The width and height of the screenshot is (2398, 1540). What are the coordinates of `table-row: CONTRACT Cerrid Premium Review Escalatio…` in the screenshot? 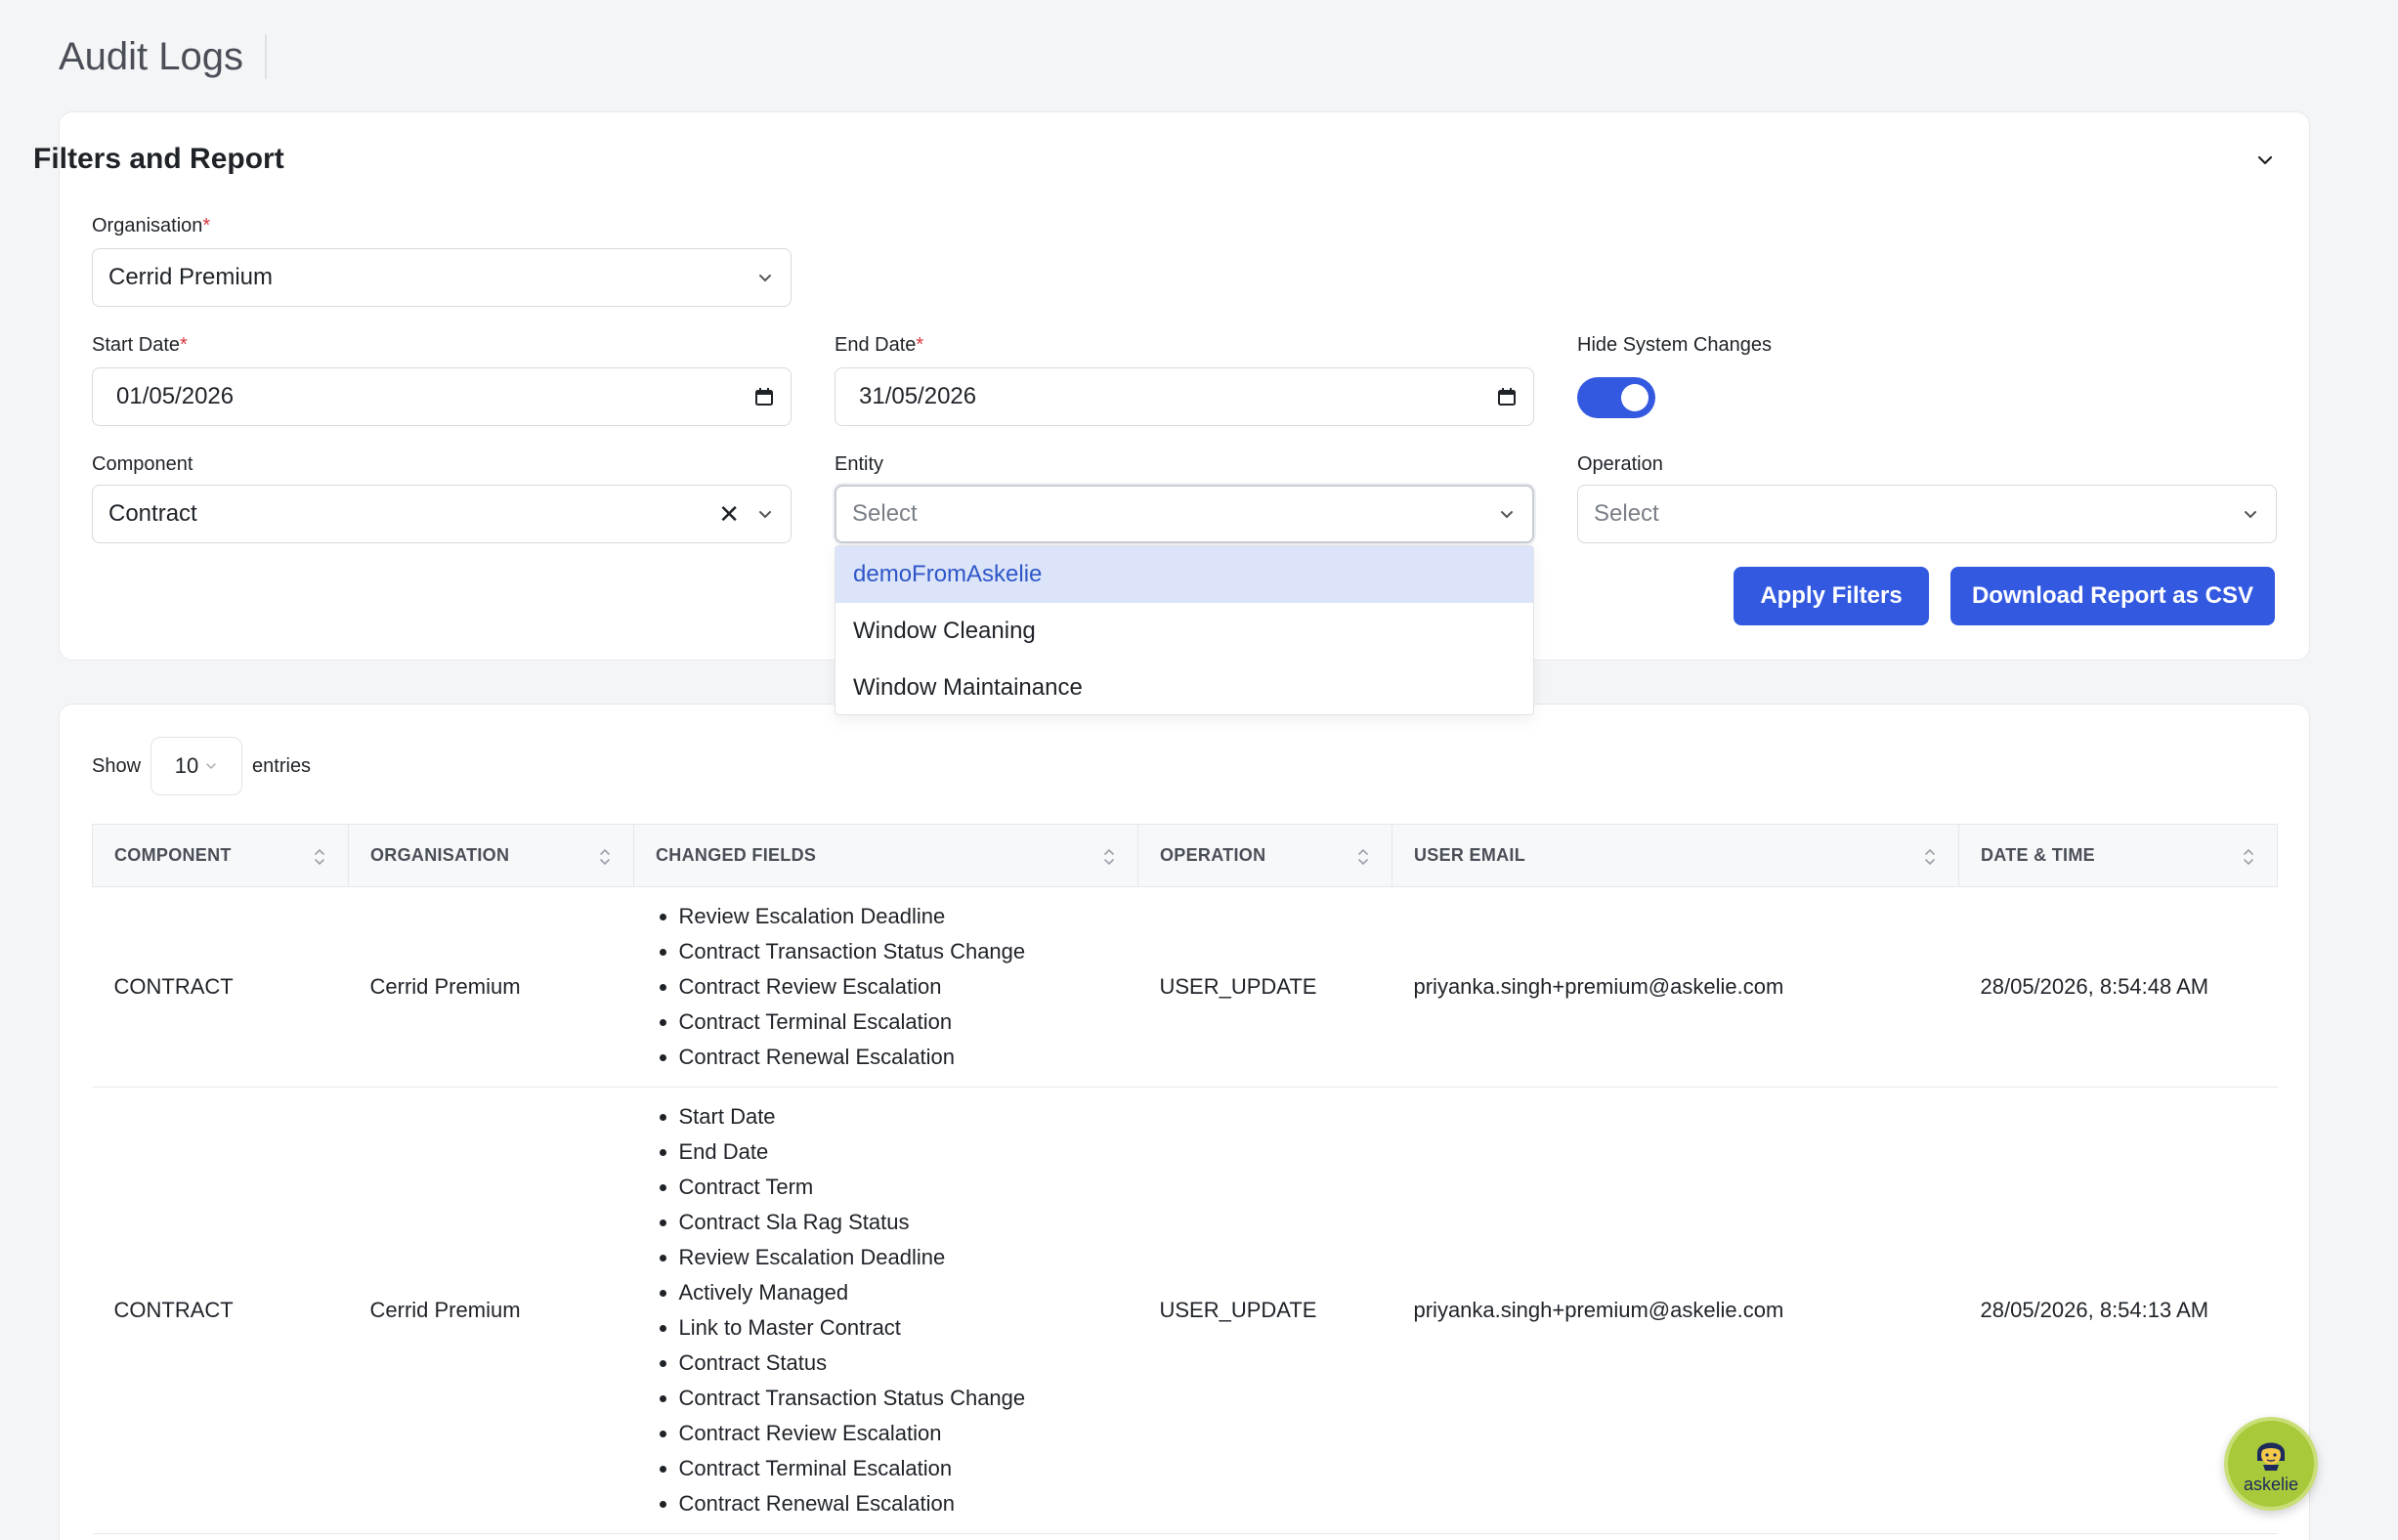 It's located at (1185, 987).